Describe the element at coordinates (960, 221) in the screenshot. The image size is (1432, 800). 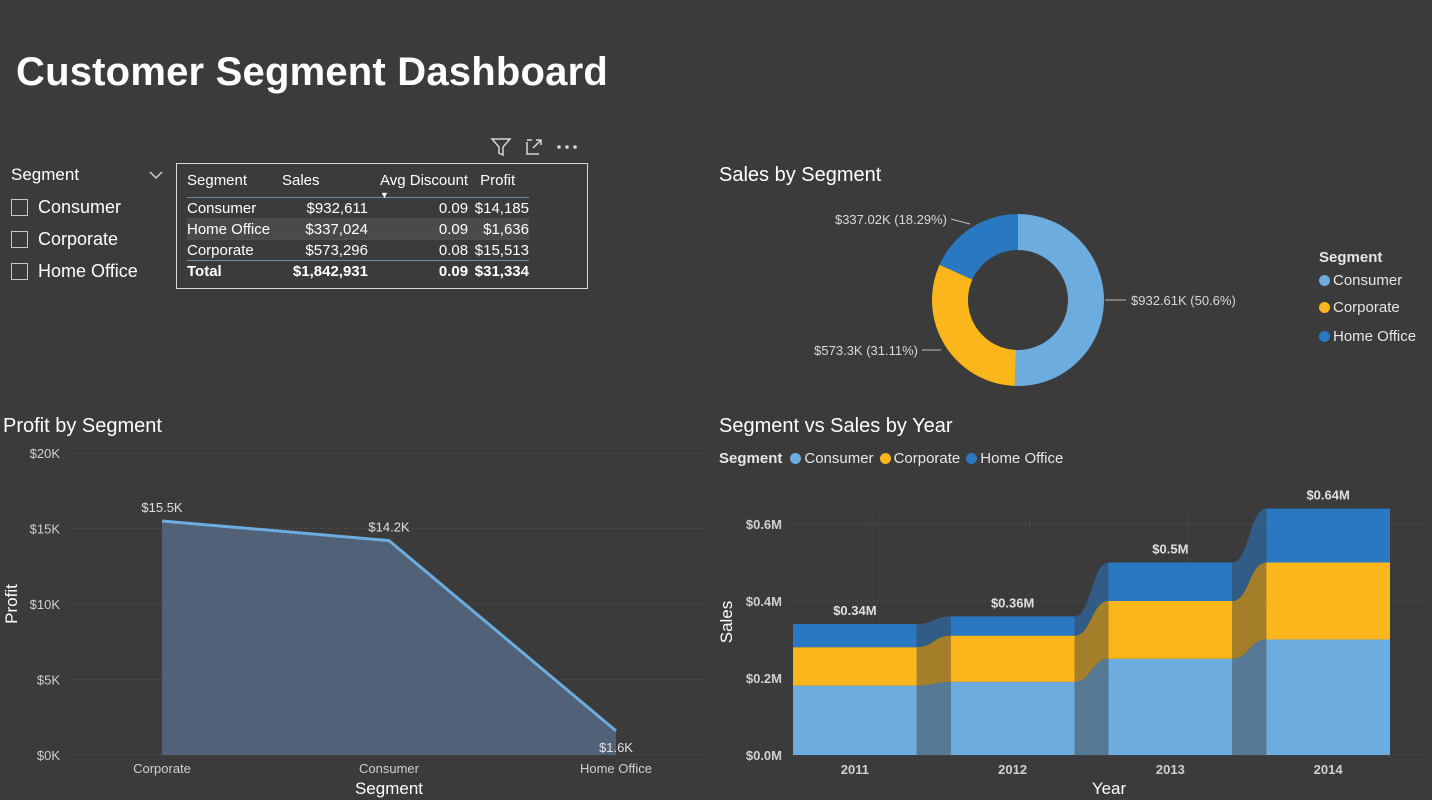
I see `donut-leader-line` at that location.